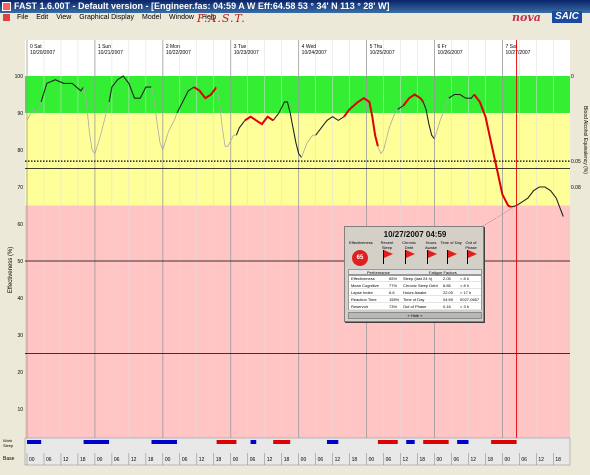 The image size is (590, 475). What do you see at coordinates (20, 299) in the screenshot?
I see `y-tick-label: 40` at bounding box center [20, 299].